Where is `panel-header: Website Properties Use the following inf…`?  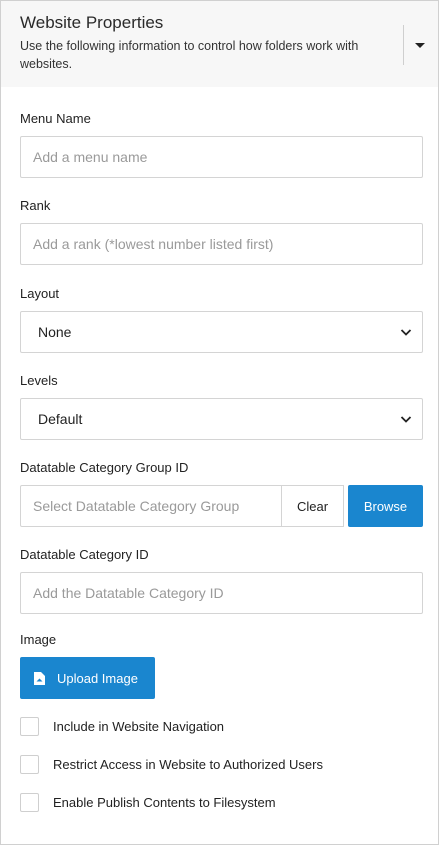
panel-header: Website Properties Use the following inf… is located at coordinates (219, 44).